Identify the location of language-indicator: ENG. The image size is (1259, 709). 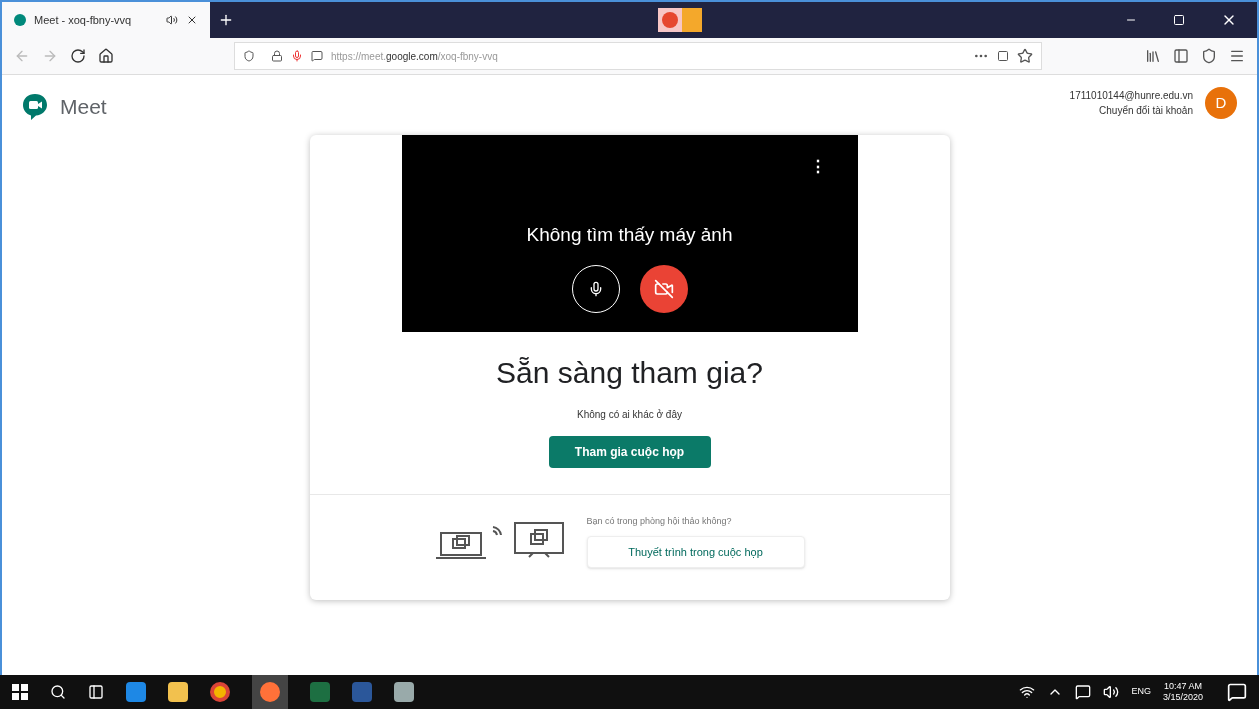
(1141, 692).